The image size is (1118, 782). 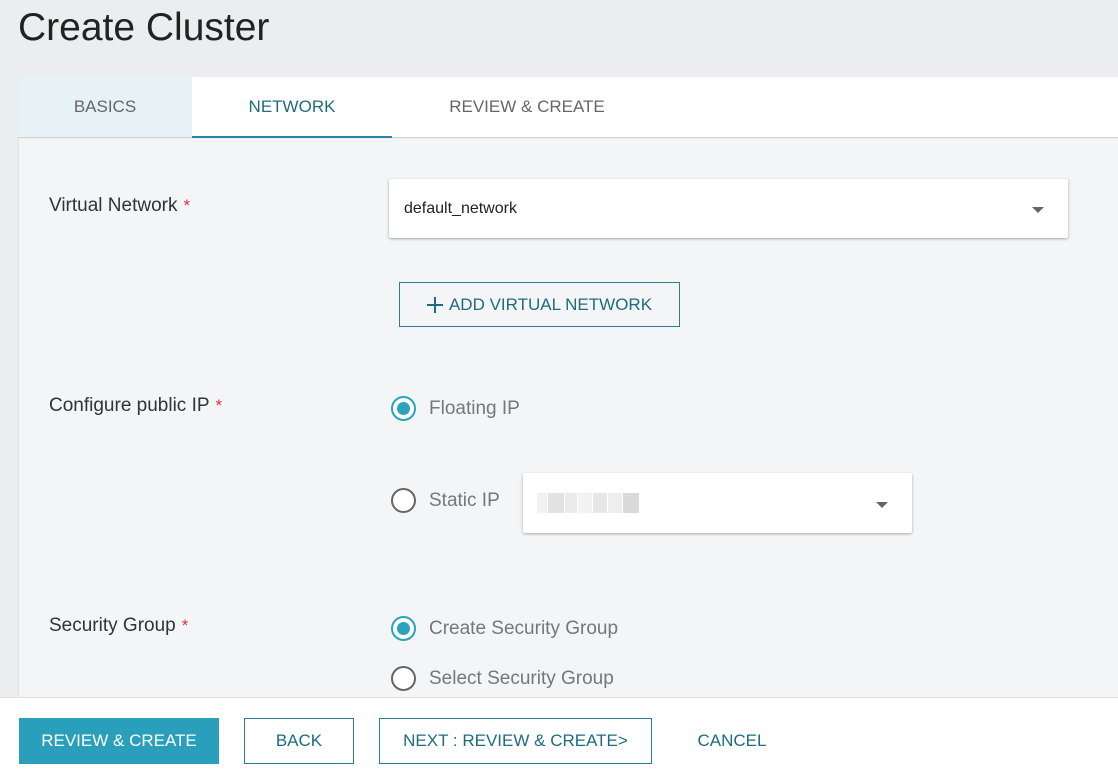 I want to click on tab-review-create: REVIEW & CREATE, so click(x=527, y=107).